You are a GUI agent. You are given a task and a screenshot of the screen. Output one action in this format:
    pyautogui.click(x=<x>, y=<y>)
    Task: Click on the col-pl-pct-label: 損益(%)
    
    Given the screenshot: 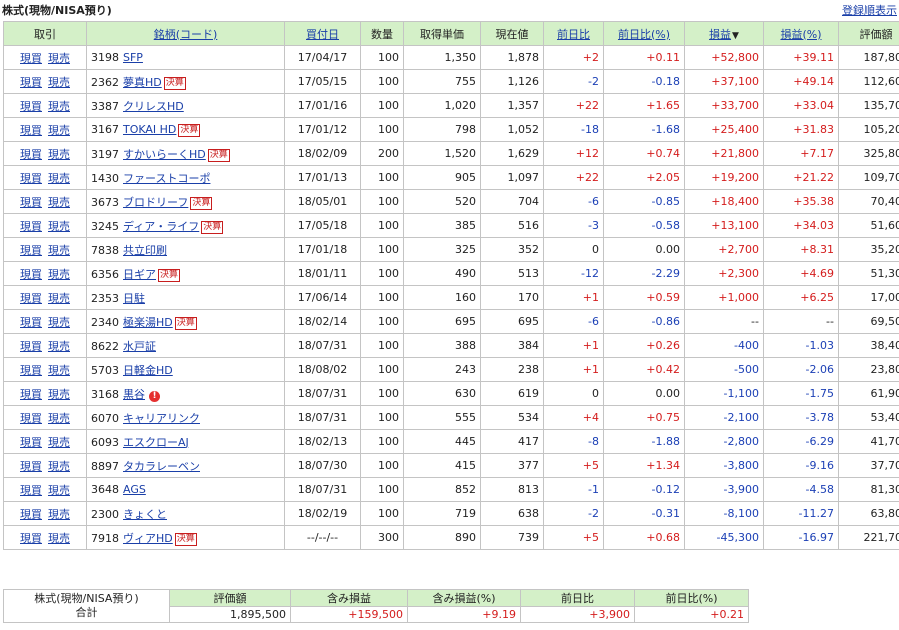 What is the action you would take?
    pyautogui.click(x=800, y=34)
    